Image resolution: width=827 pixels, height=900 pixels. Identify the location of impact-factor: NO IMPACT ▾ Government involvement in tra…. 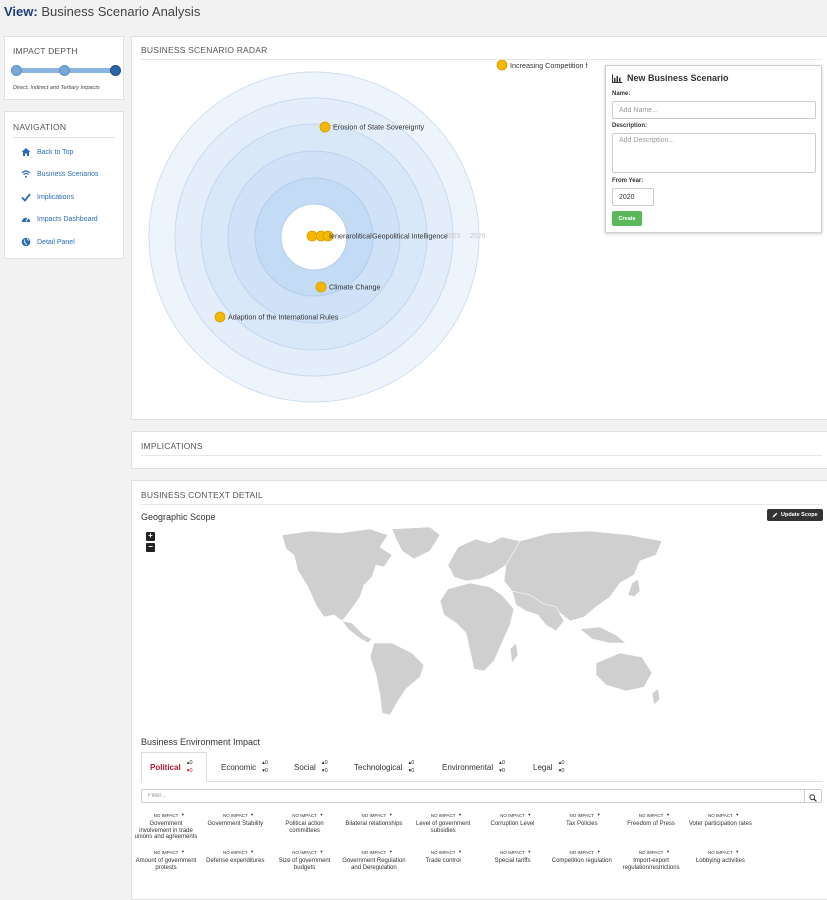
(166, 826).